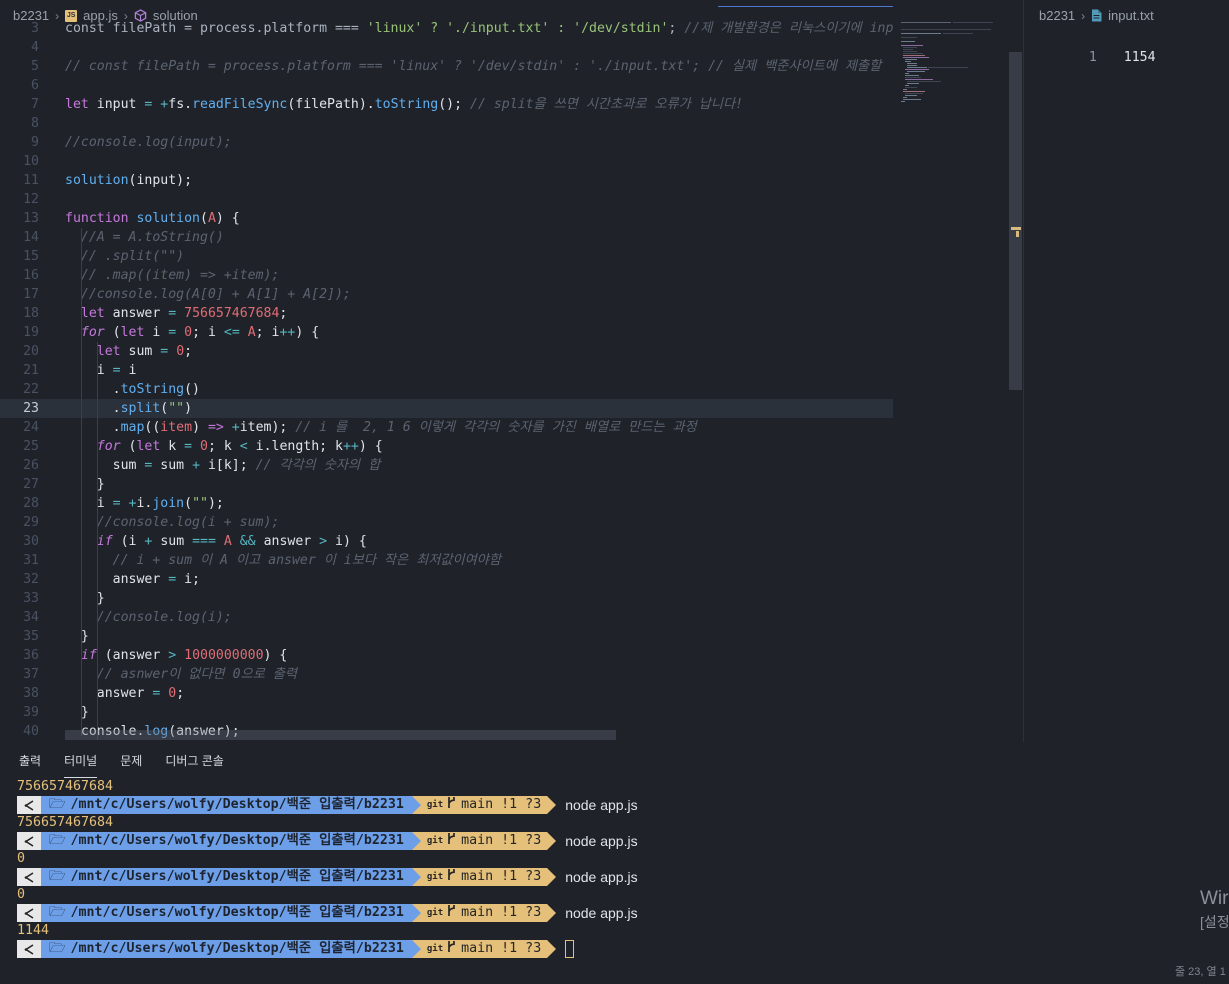 This screenshot has width=1229, height=984. Describe the element at coordinates (446, 503) in the screenshot. I see `code-line: 28 i = +i.join("");` at that location.